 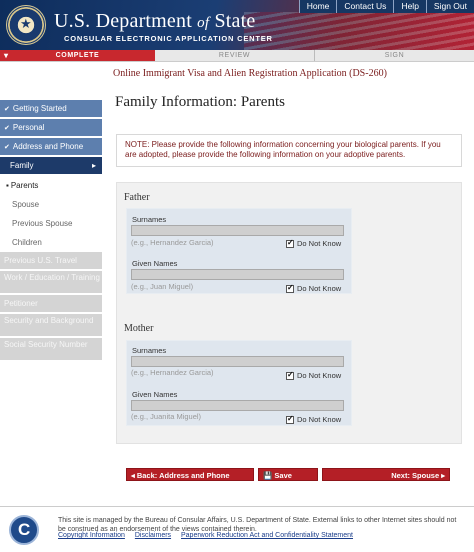 I want to click on home-link: Home, so click(x=317, y=6).